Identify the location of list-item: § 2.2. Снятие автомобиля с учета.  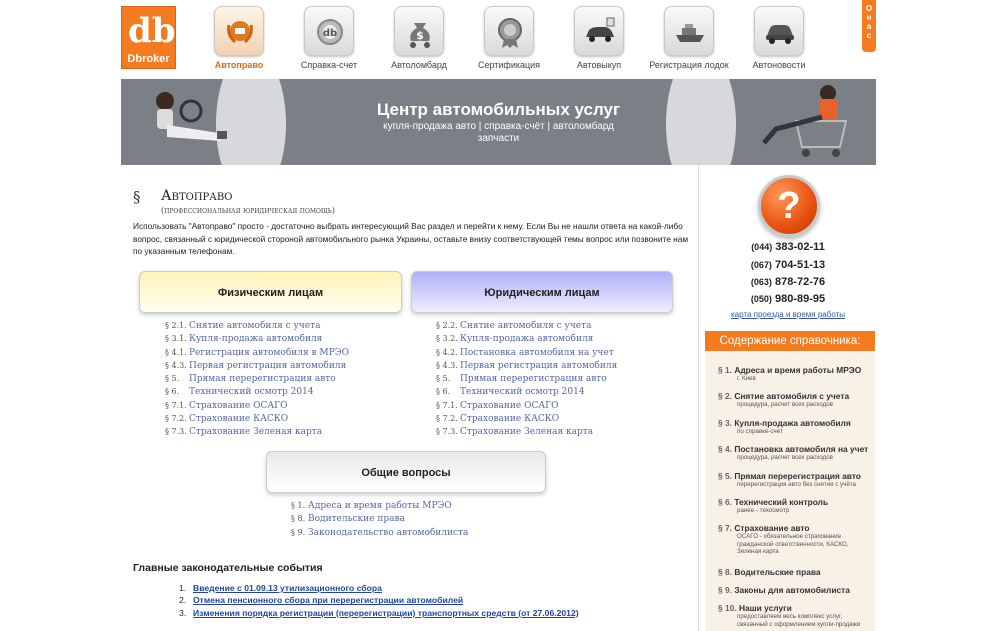
(526, 325).